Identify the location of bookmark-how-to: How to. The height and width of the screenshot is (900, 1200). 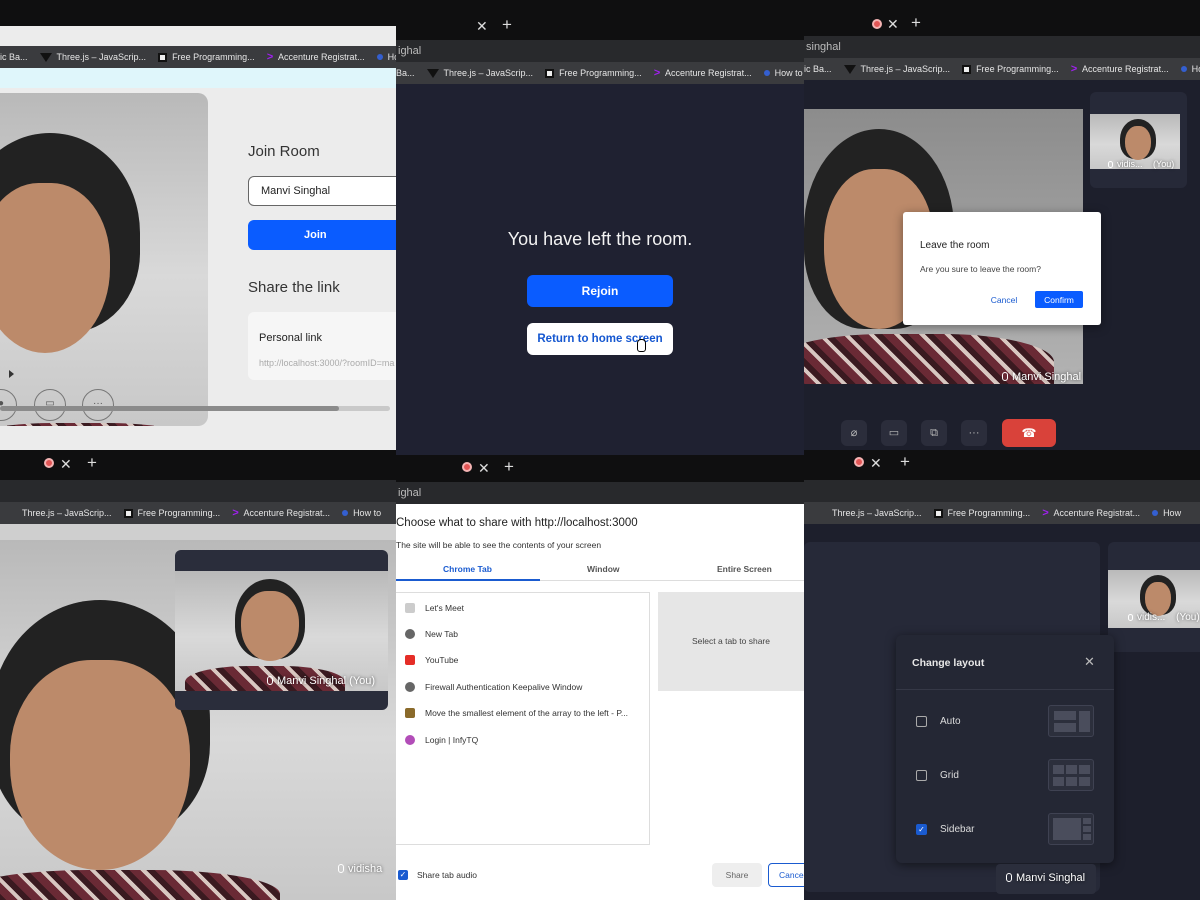
(361, 513).